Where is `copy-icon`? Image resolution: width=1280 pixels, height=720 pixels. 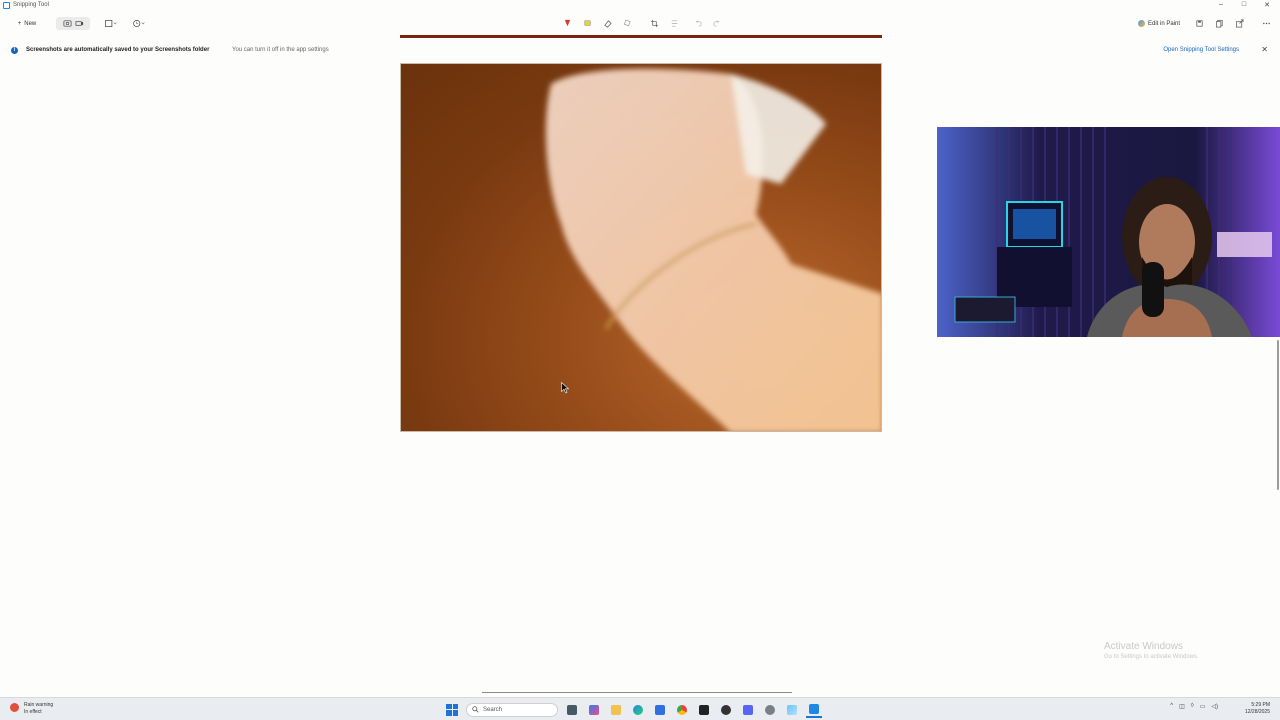
copy-icon is located at coordinates (1219, 23).